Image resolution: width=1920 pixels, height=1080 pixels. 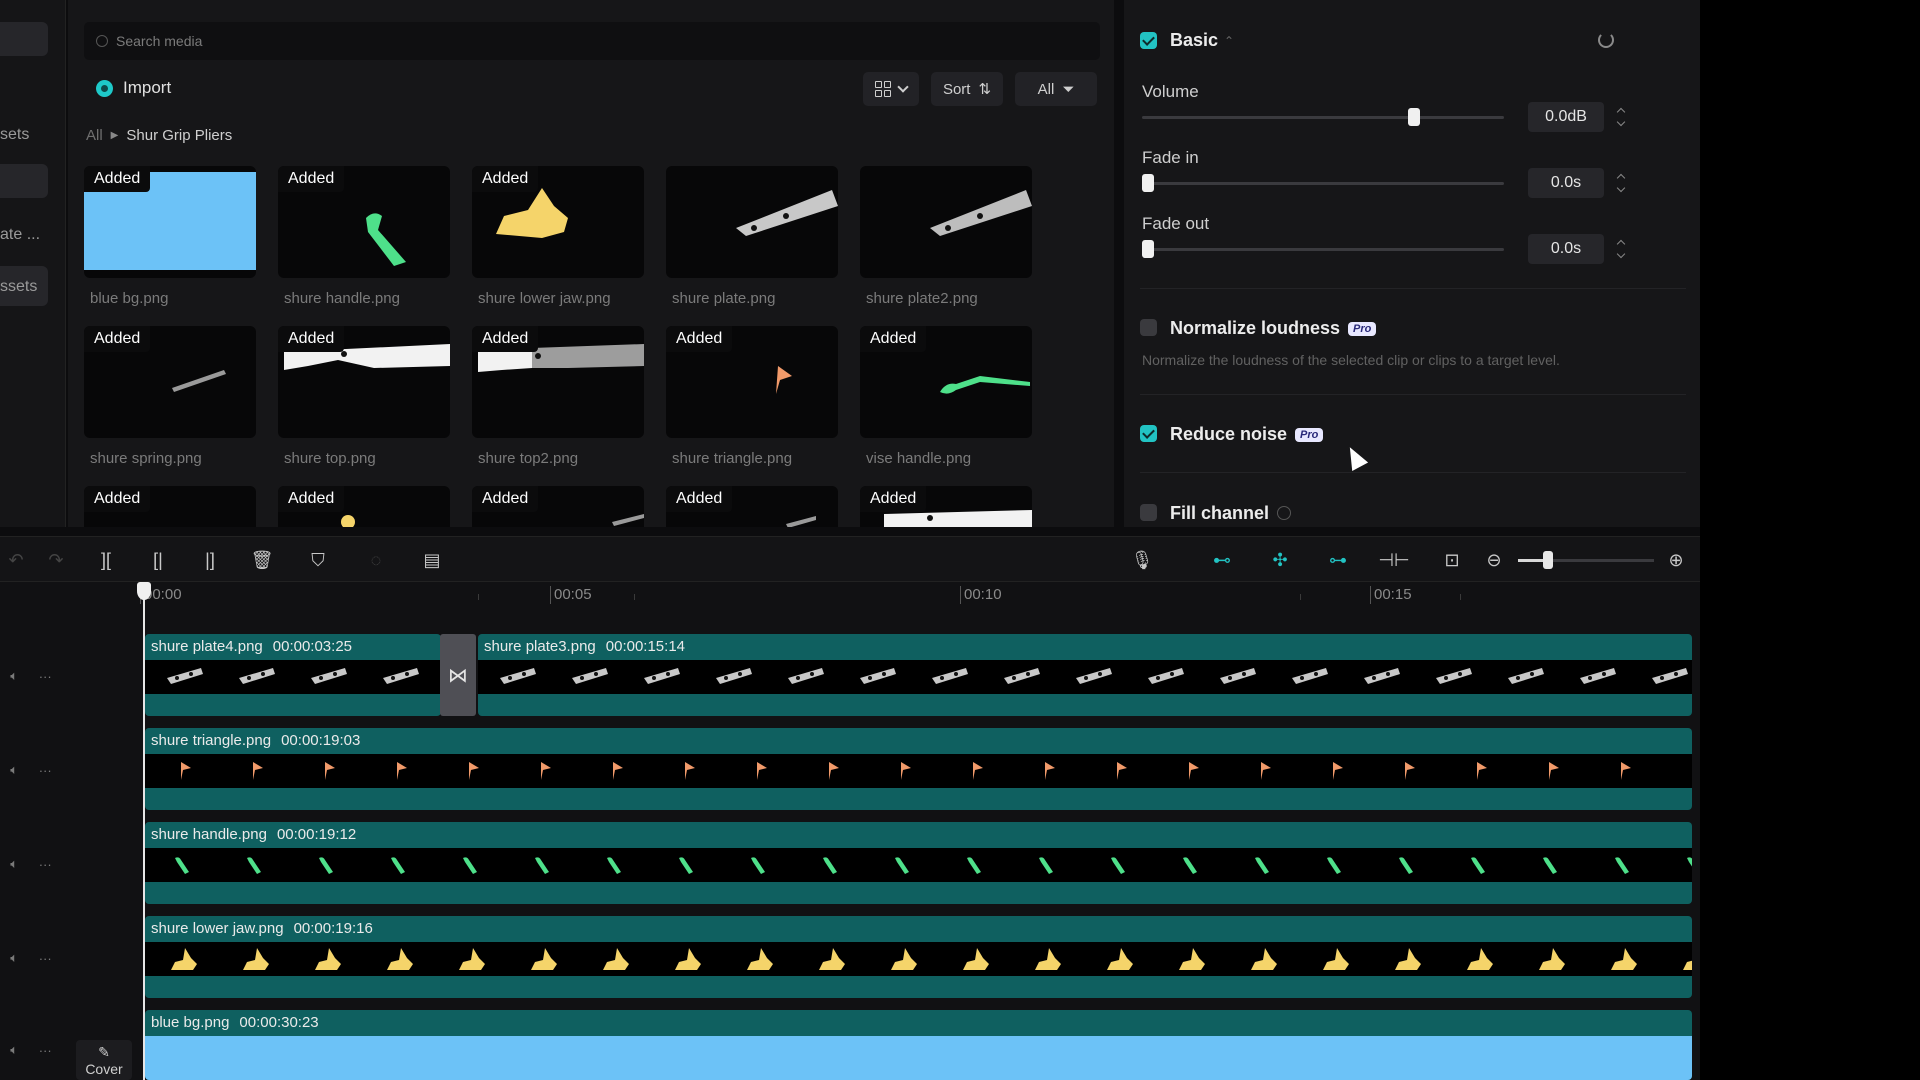 I want to click on zoom-slider, so click(x=1586, y=560).